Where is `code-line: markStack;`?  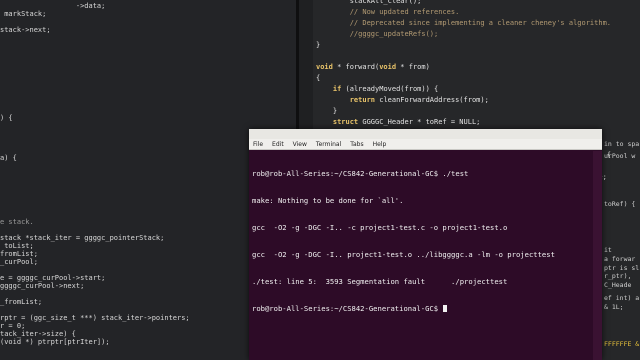 code-line: markStack; is located at coordinates (23, 14).